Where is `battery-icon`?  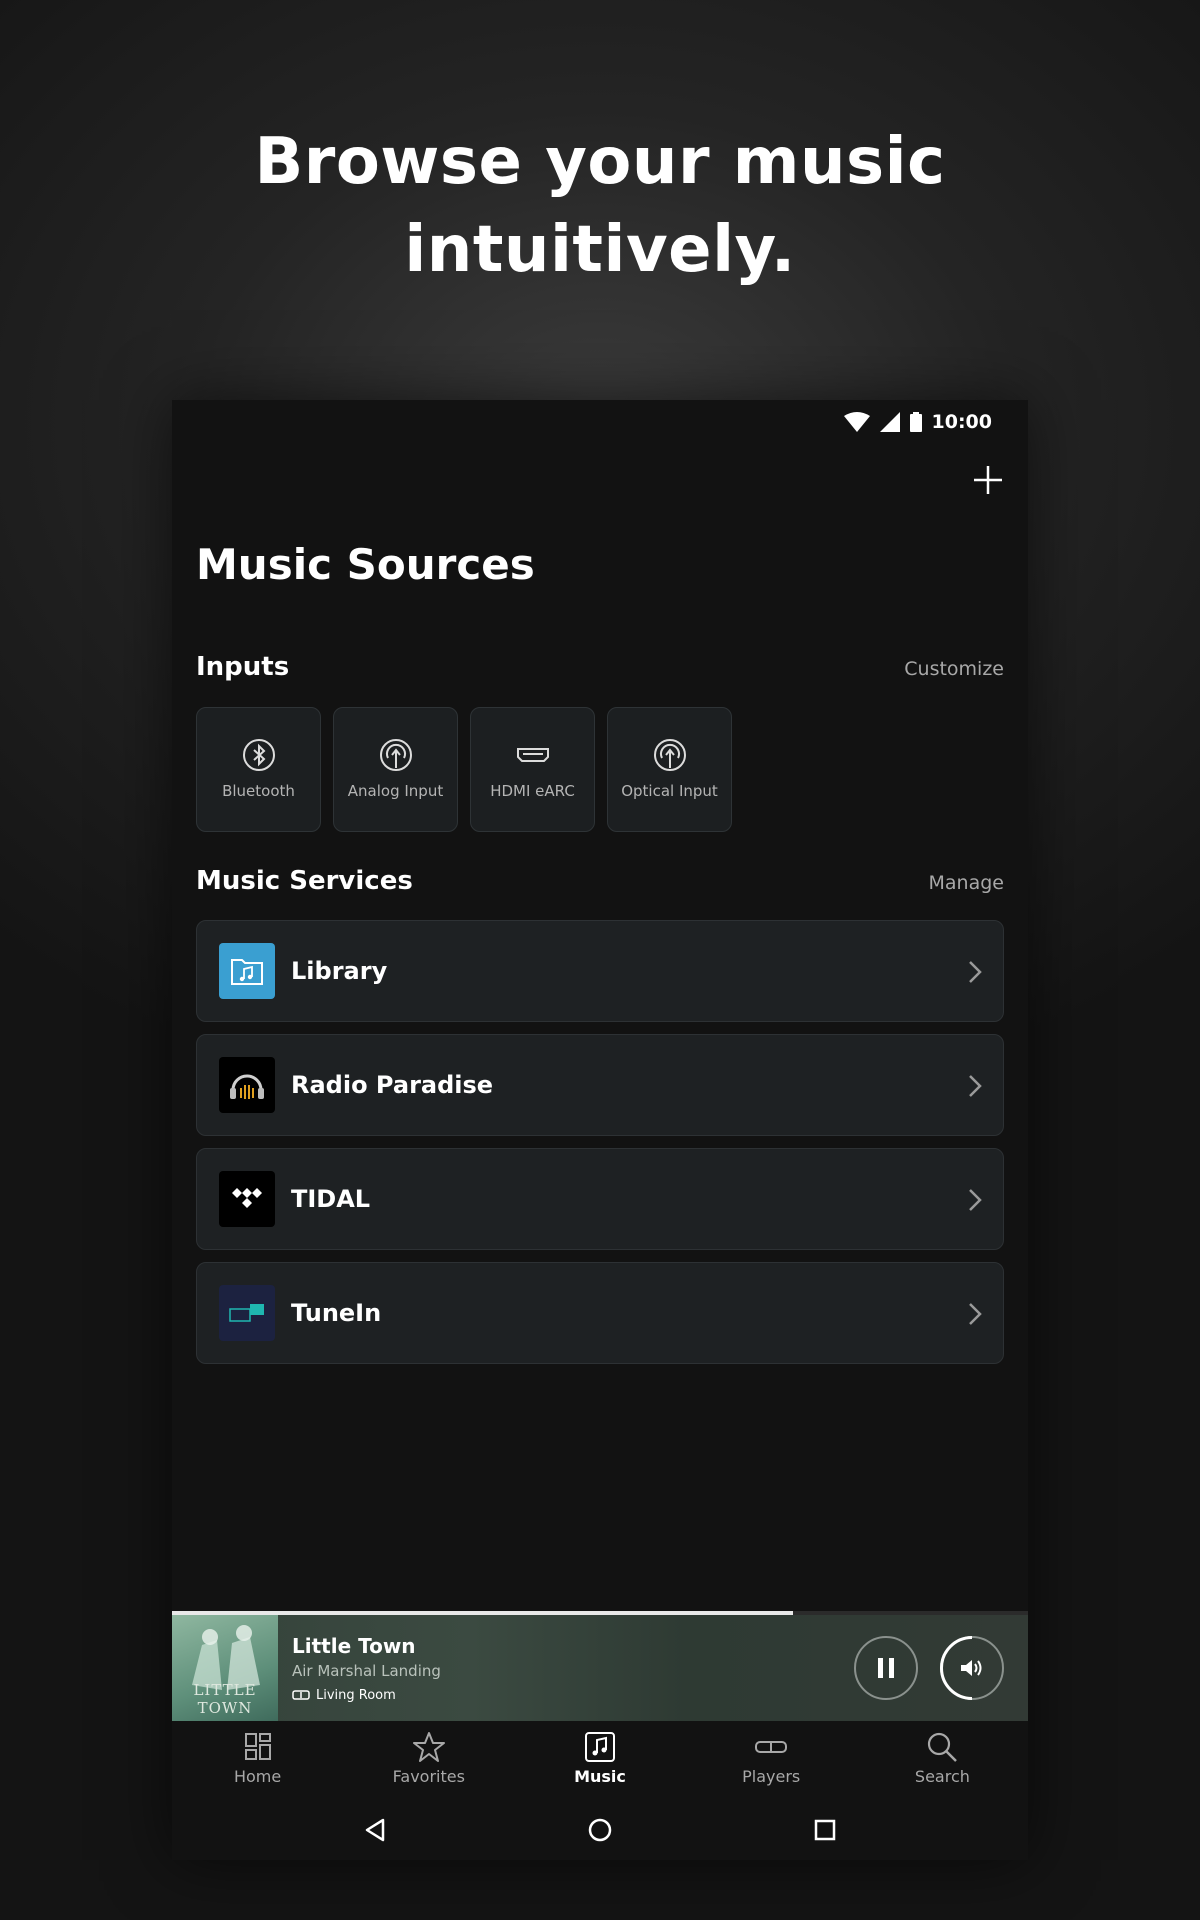 battery-icon is located at coordinates (915, 422).